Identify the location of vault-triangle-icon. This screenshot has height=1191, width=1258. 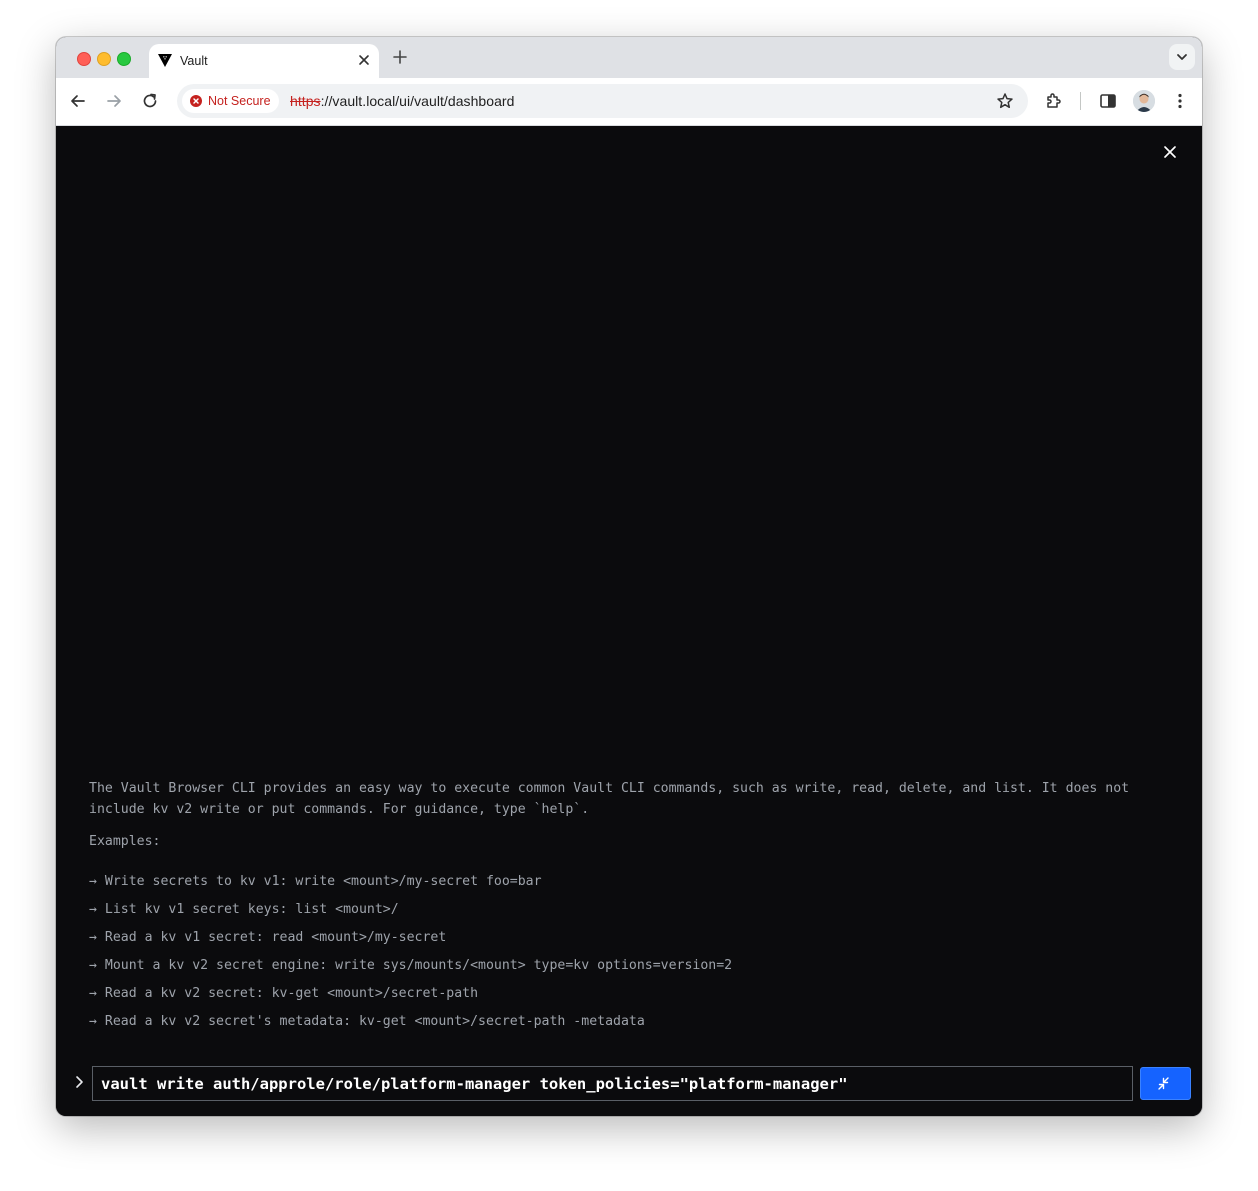
(165, 60).